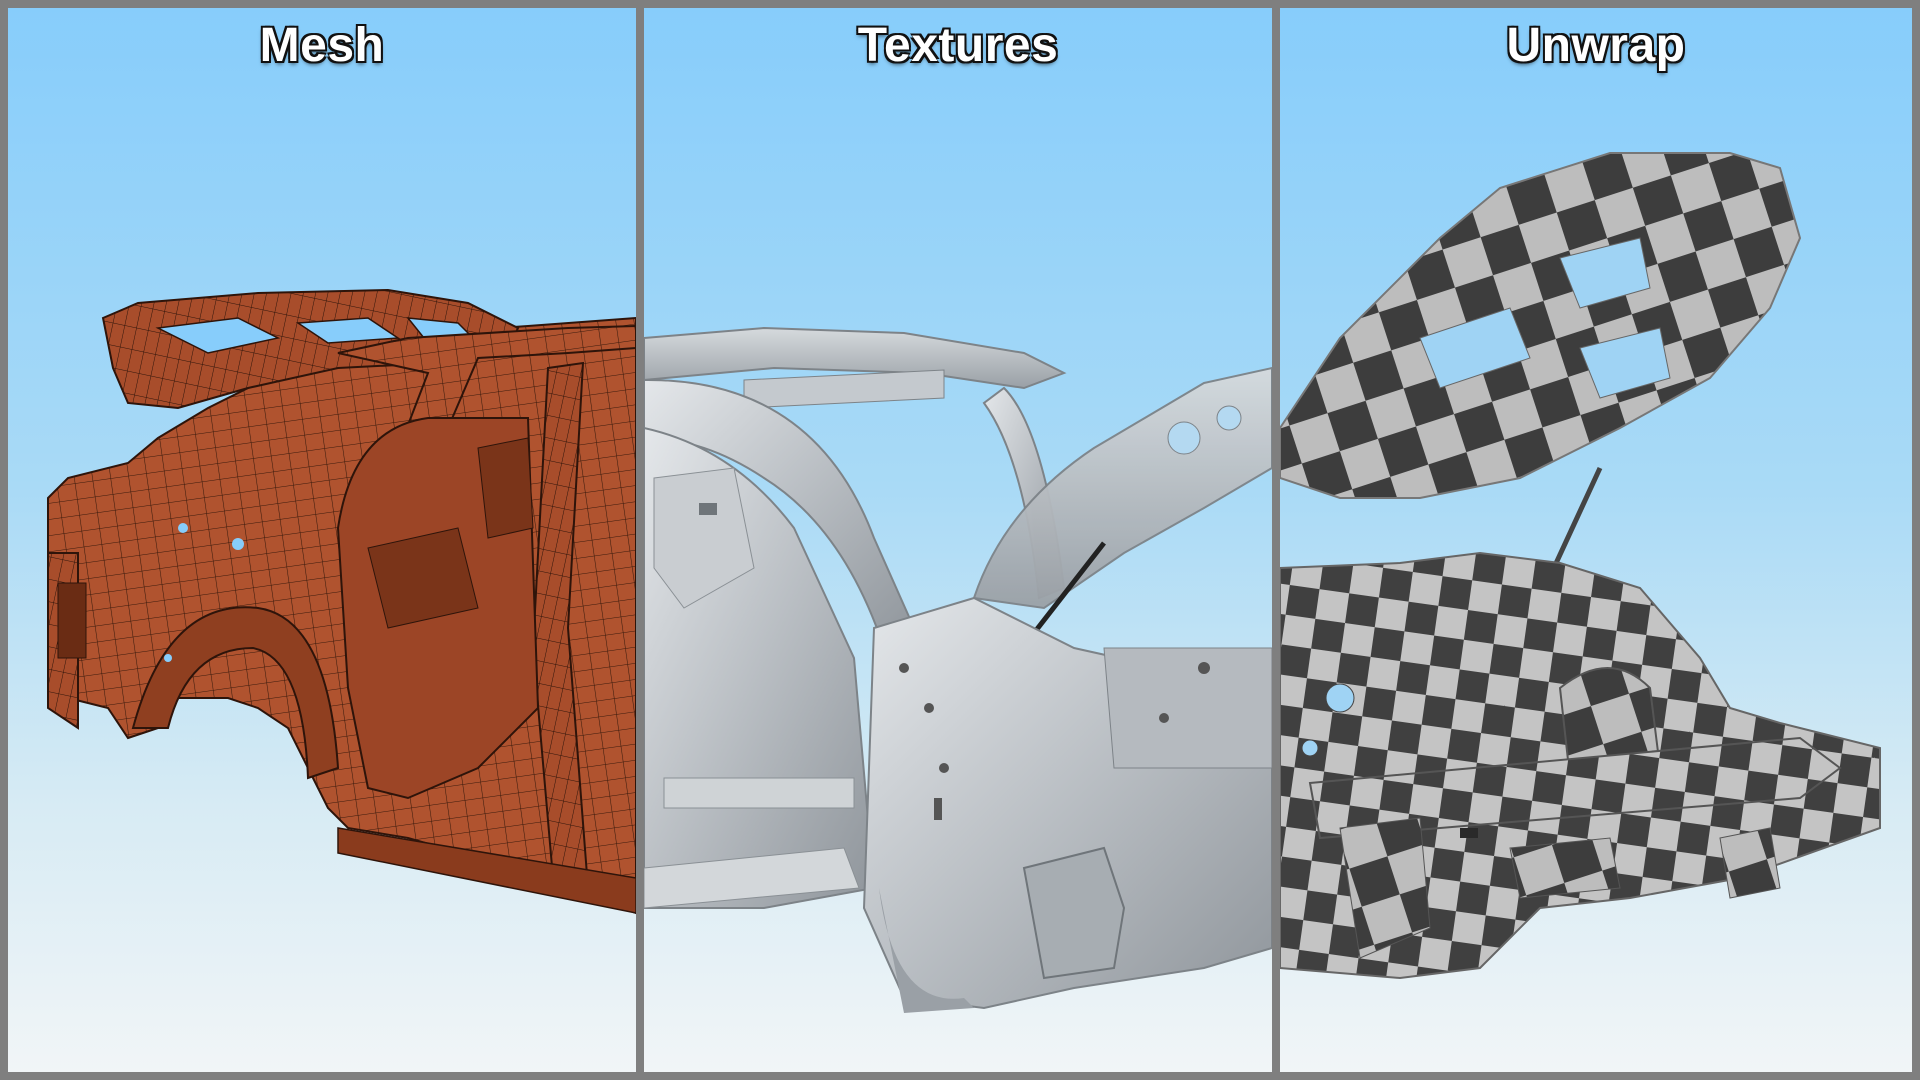  What do you see at coordinates (958, 45) in the screenshot?
I see `panel-title-textures: Textures` at bounding box center [958, 45].